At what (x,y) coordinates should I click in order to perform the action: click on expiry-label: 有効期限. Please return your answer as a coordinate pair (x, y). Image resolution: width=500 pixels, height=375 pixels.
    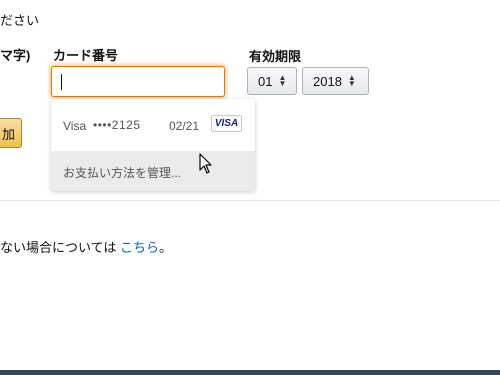
    Looking at the image, I should click on (275, 56).